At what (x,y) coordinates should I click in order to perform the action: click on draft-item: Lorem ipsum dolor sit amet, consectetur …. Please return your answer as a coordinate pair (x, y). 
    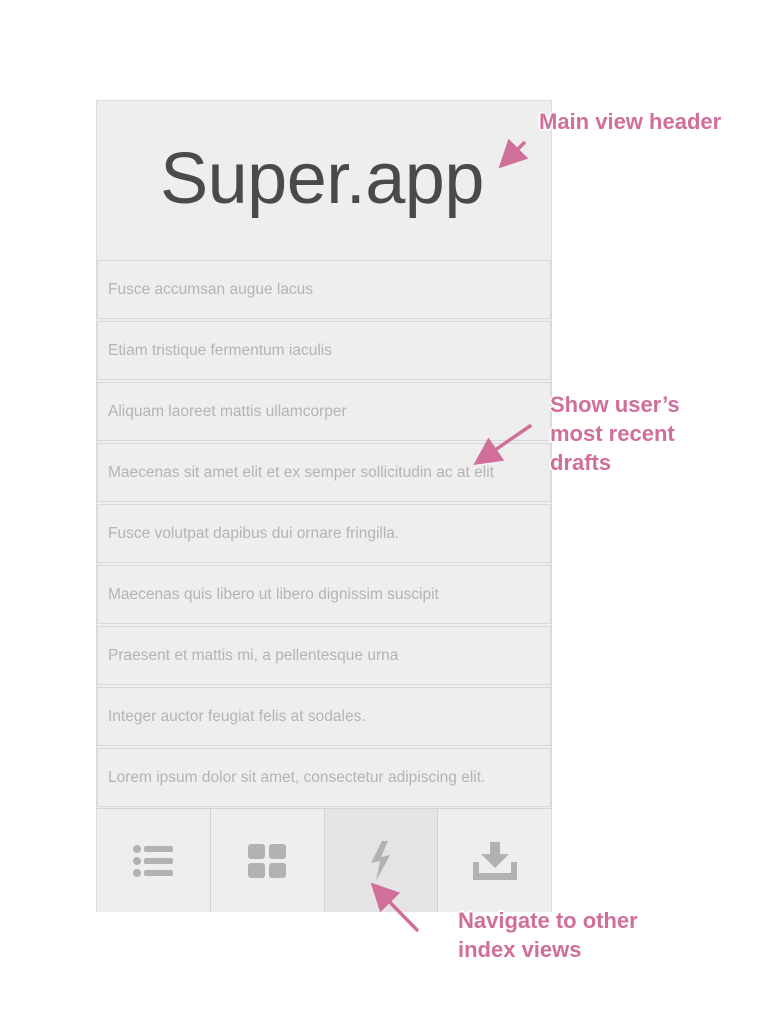
    Looking at the image, I should click on (324, 777).